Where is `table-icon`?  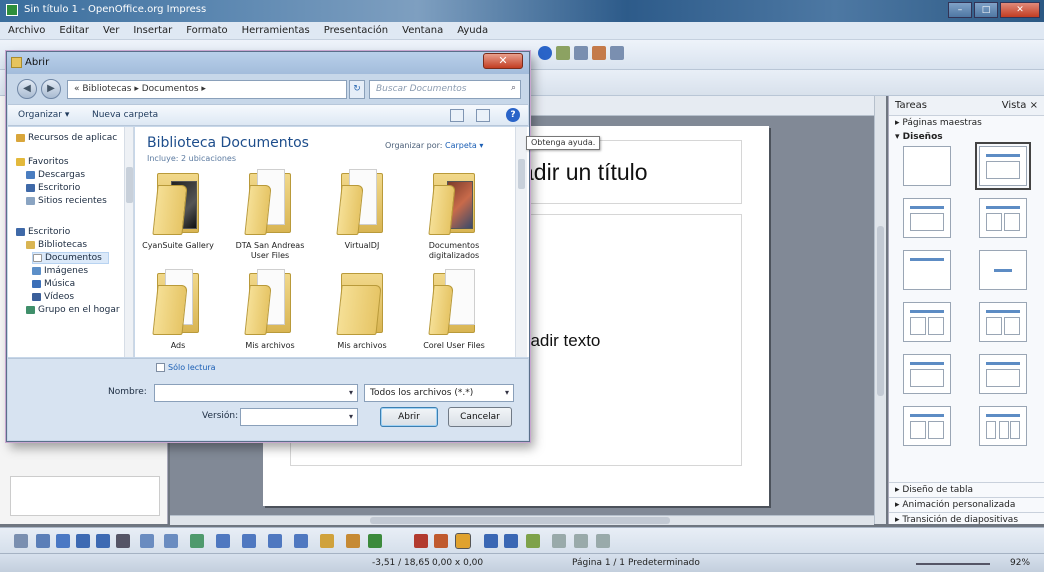
table-icon is located at coordinates (563, 53).